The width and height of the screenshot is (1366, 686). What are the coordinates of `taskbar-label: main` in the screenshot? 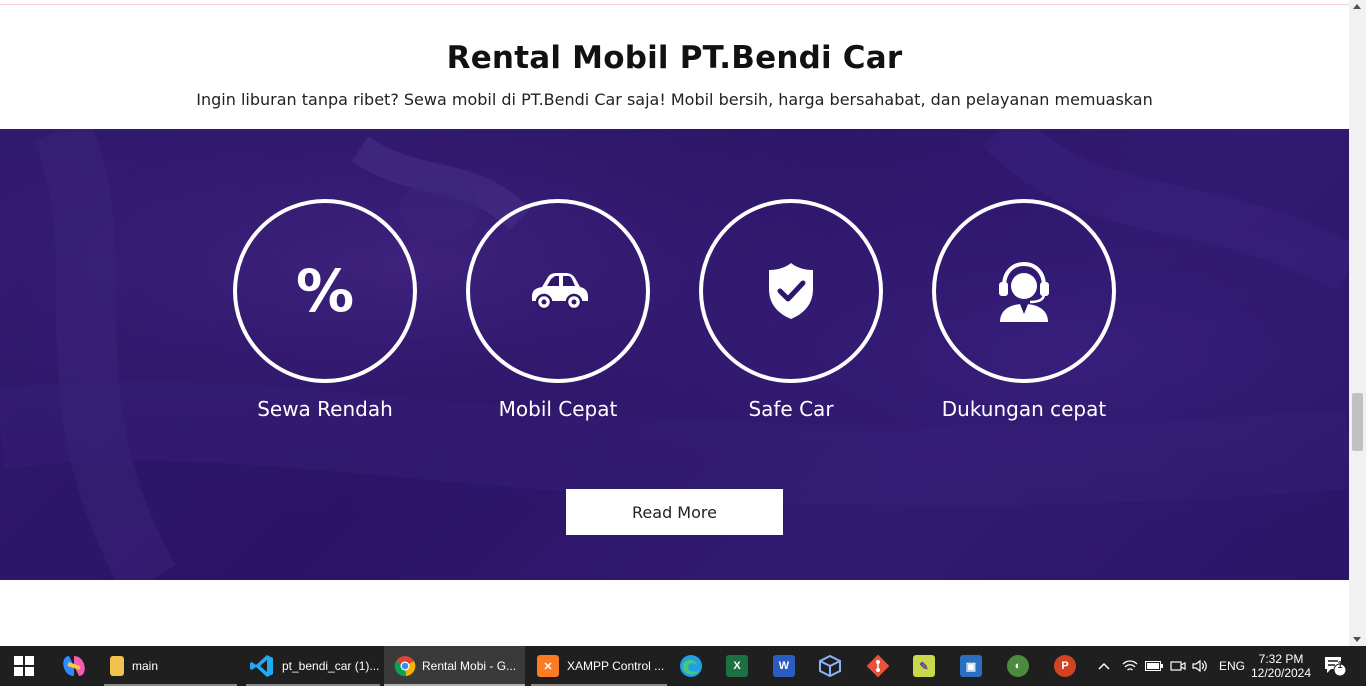 It's located at (145, 666).